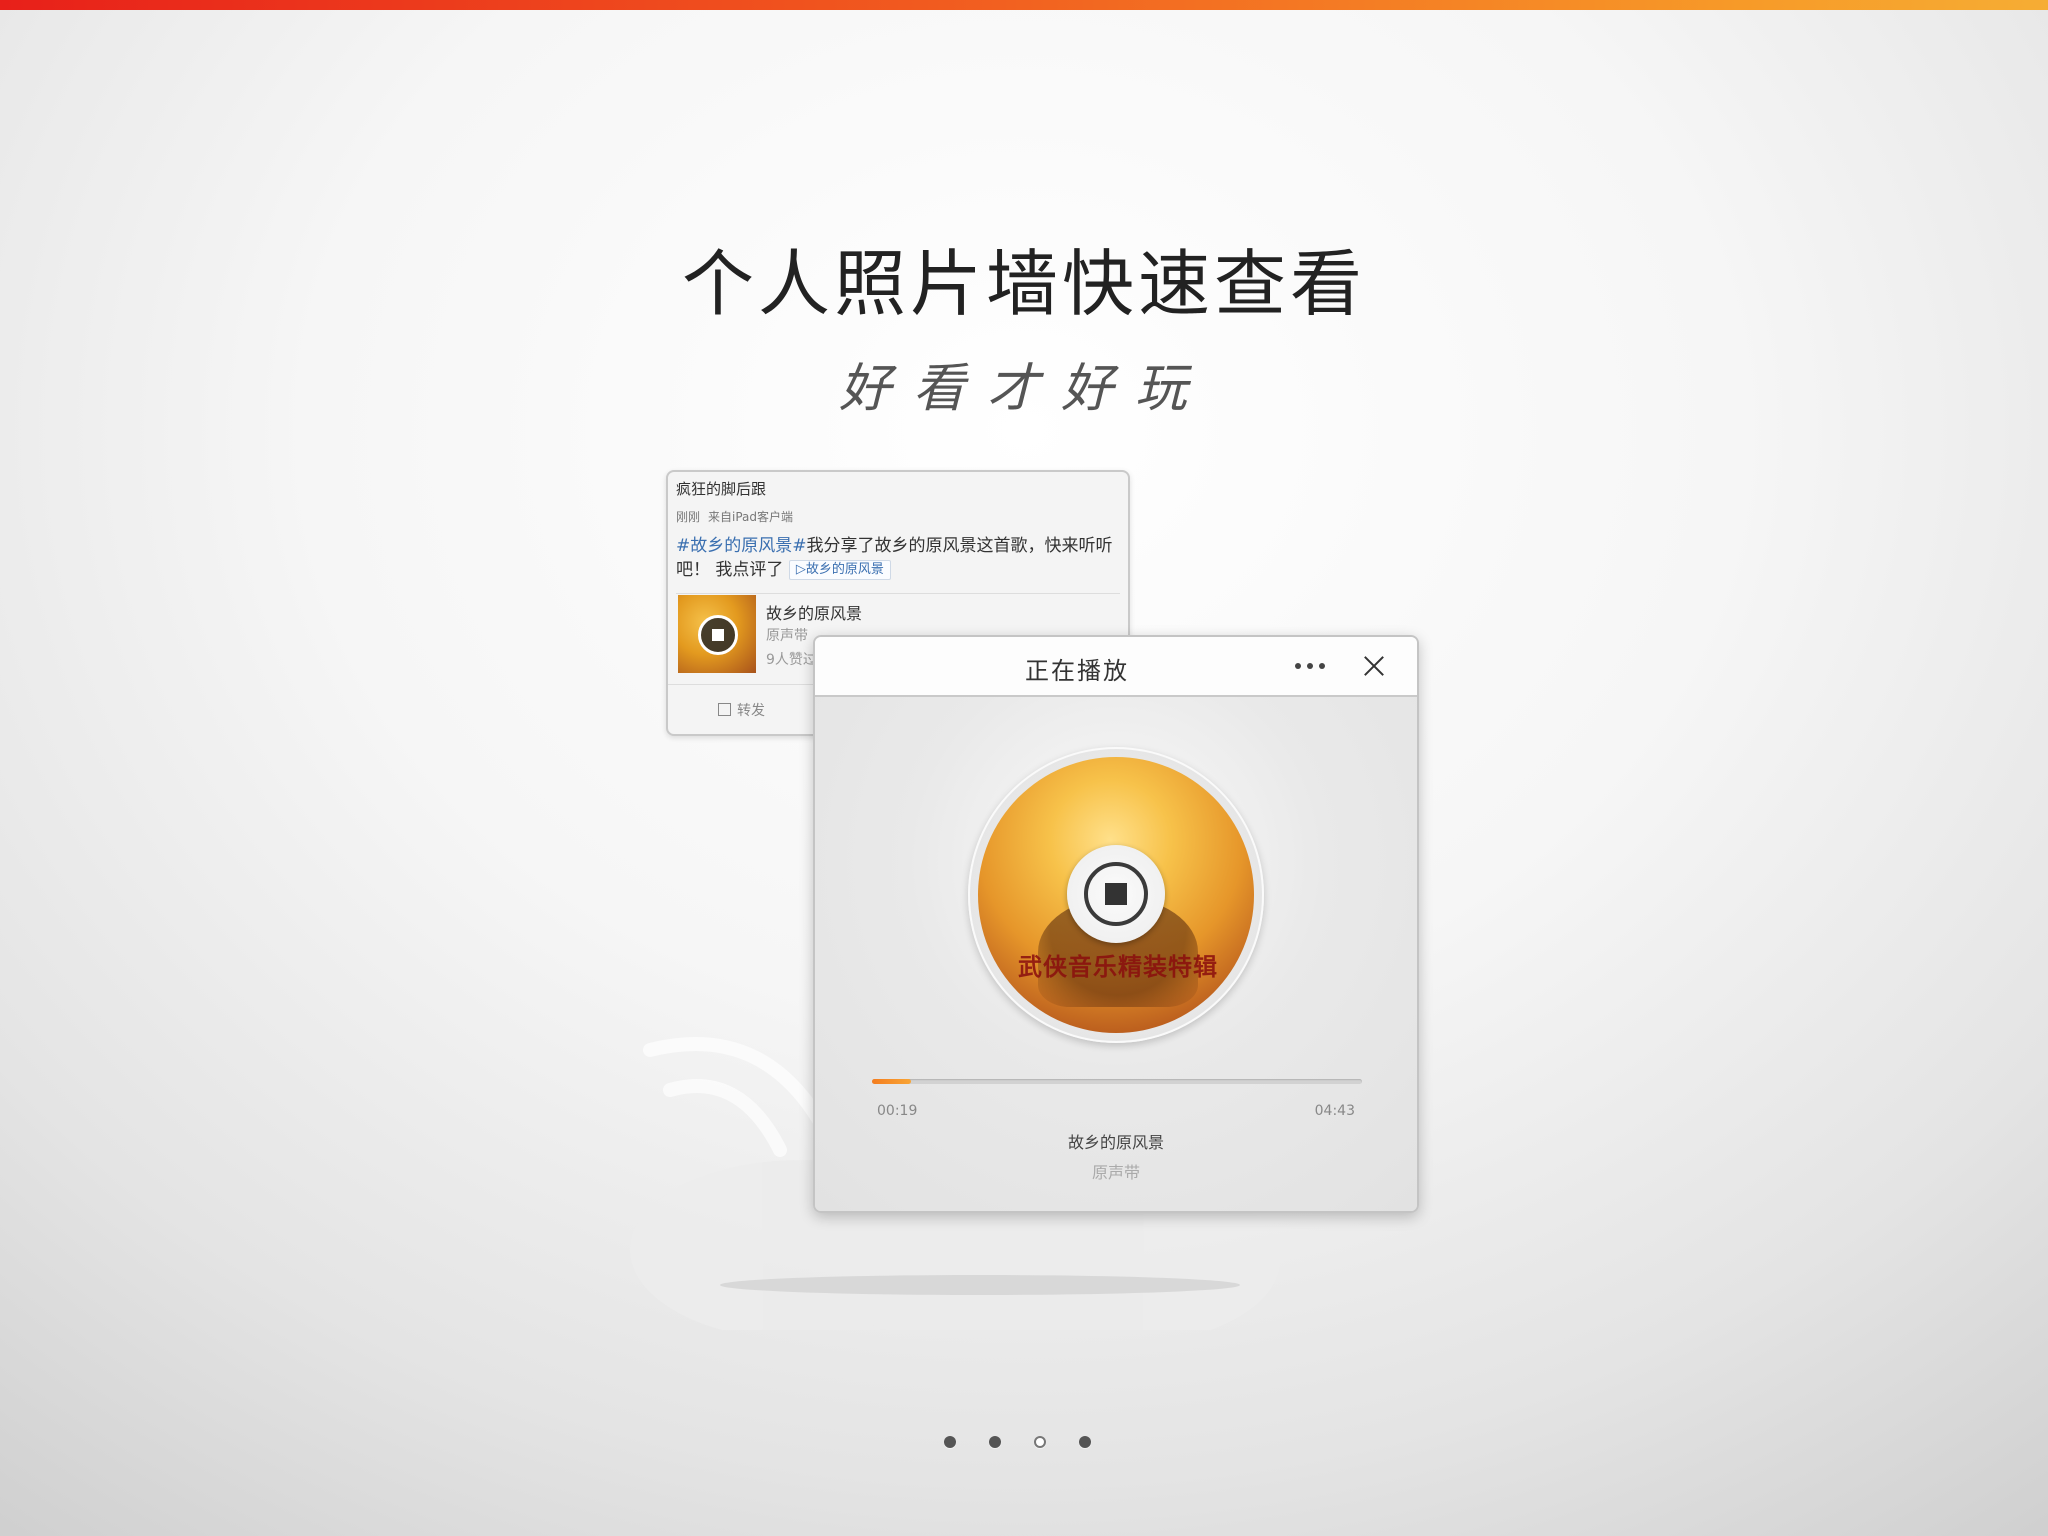 This screenshot has height=1536, width=2048. Describe the element at coordinates (844, 569) in the screenshot. I see `song-tag-label: 故乡的原风景` at that location.